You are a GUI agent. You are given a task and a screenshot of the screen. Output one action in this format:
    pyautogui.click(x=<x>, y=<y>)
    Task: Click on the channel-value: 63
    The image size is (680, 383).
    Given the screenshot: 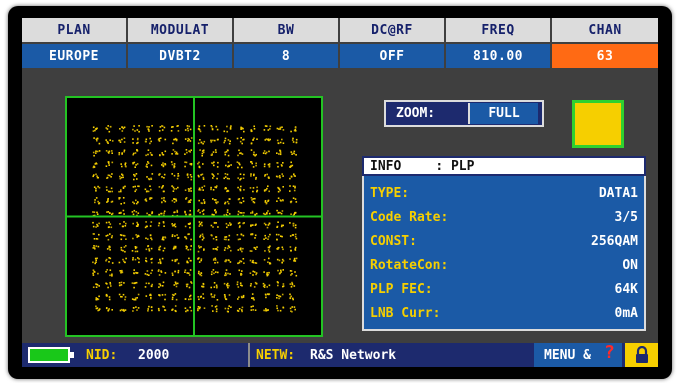 What is the action you would take?
    pyautogui.click(x=605, y=56)
    